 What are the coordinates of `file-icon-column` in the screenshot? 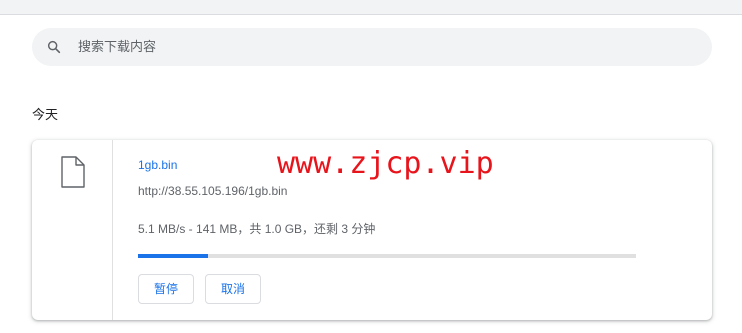 It's located at (72, 230).